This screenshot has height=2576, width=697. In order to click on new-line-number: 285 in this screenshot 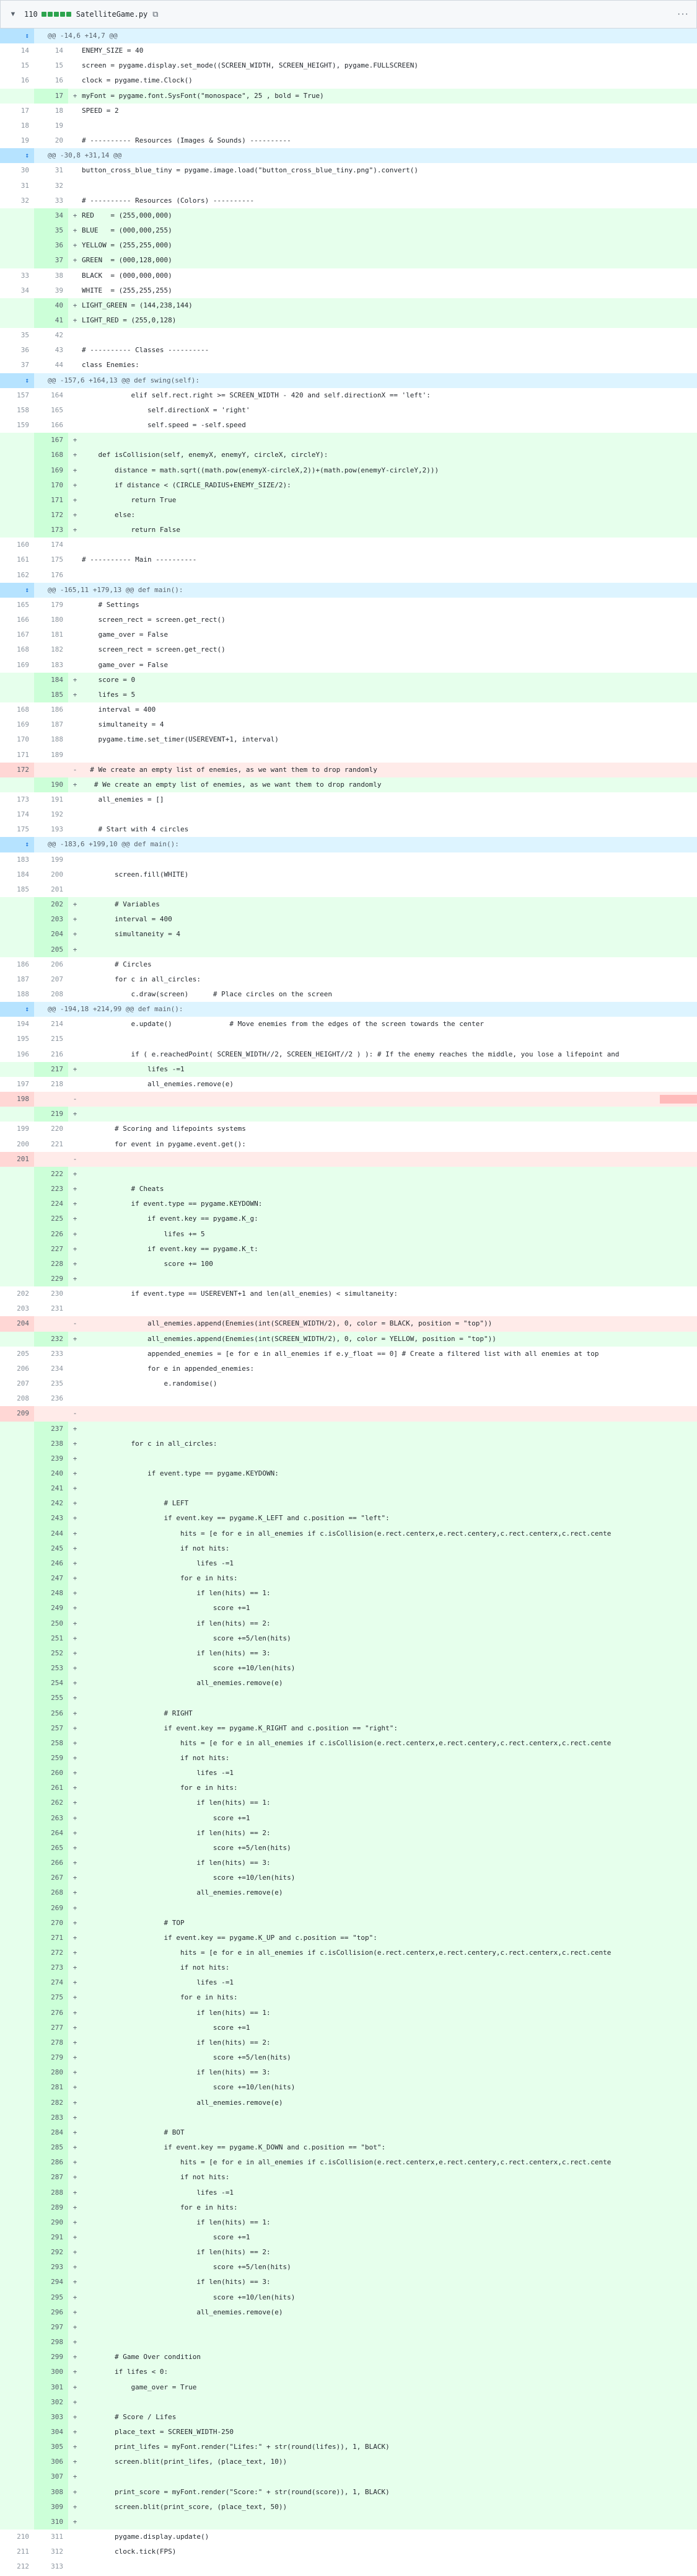, I will do `click(51, 2148)`.